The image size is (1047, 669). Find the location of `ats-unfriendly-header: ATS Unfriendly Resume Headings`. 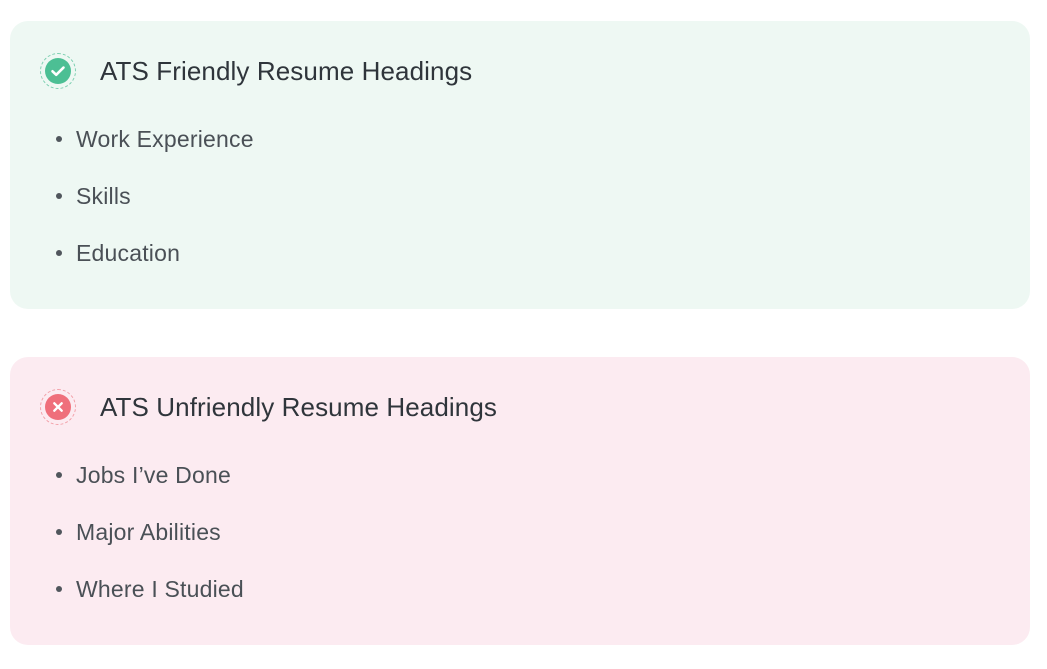

ats-unfriendly-header: ATS Unfriendly Resume Headings is located at coordinates (268, 407).